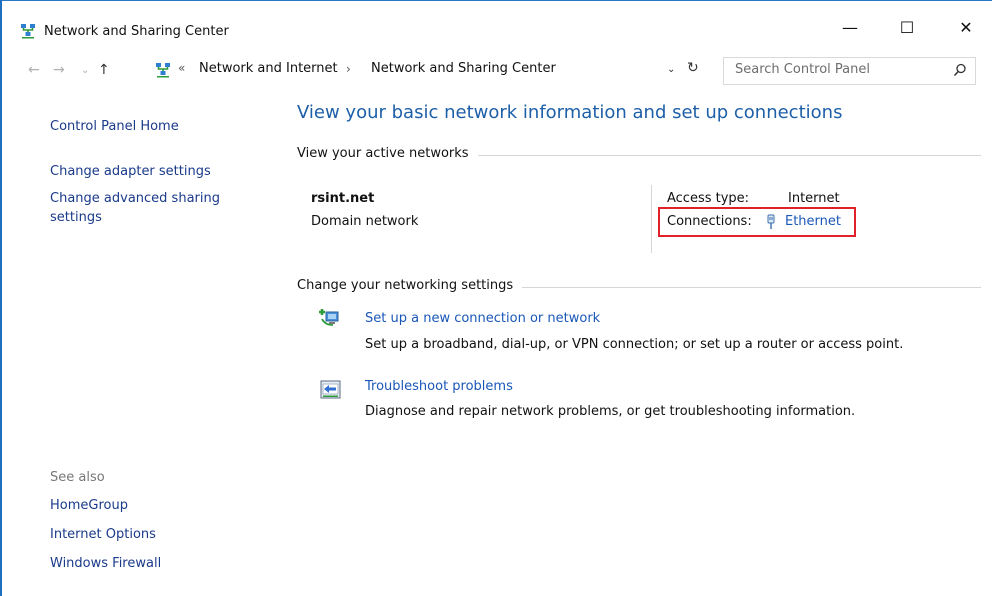 The width and height of the screenshot is (992, 596). I want to click on active-networks-heading: View your active networks, so click(386, 153).